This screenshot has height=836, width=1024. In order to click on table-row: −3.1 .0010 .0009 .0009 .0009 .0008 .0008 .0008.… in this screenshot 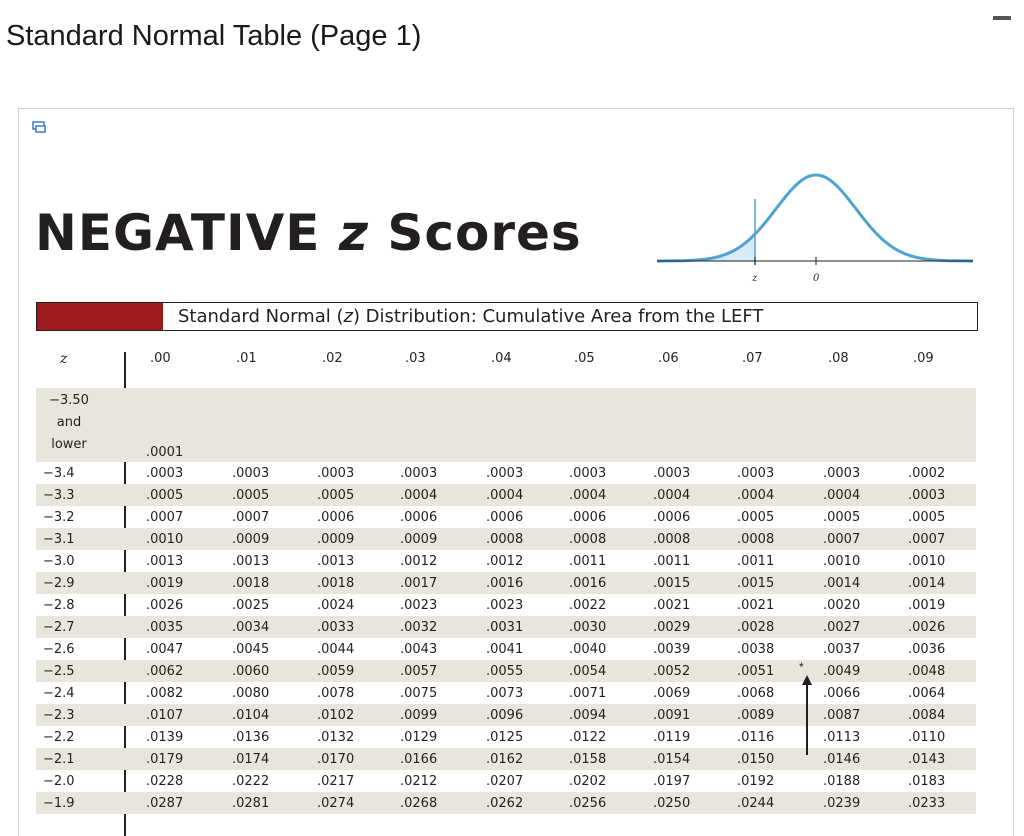, I will do `click(506, 539)`.